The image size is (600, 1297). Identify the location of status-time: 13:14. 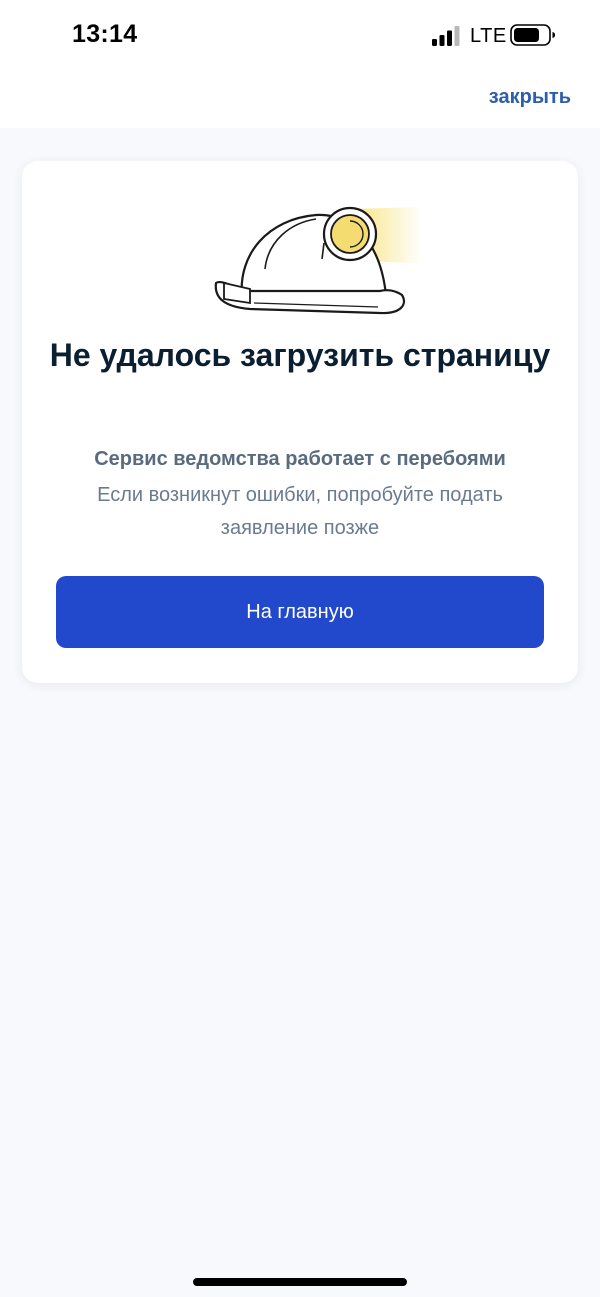
(105, 34).